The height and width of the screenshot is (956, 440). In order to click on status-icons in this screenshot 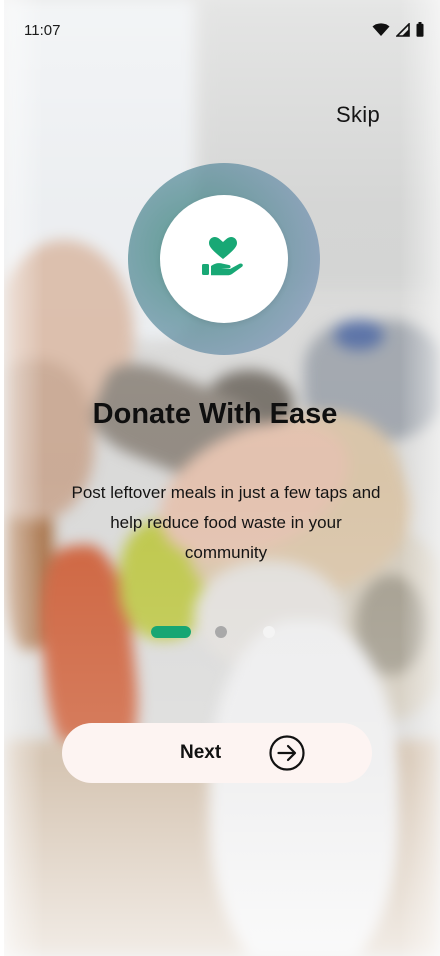, I will do `click(398, 29)`.